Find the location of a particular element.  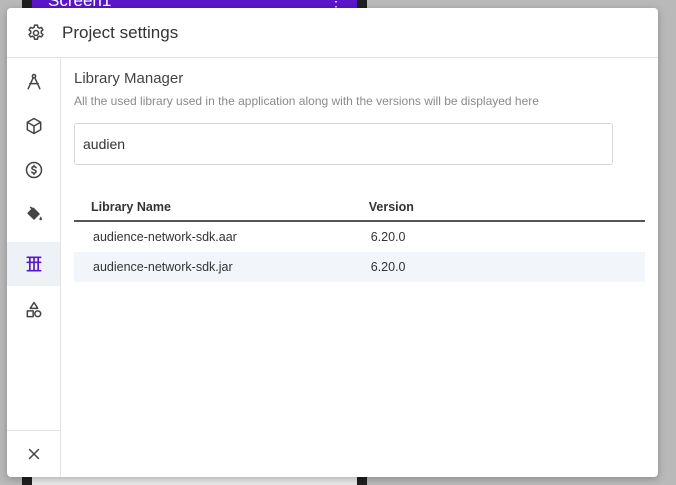

dialog-header: Project settings is located at coordinates (332, 33).